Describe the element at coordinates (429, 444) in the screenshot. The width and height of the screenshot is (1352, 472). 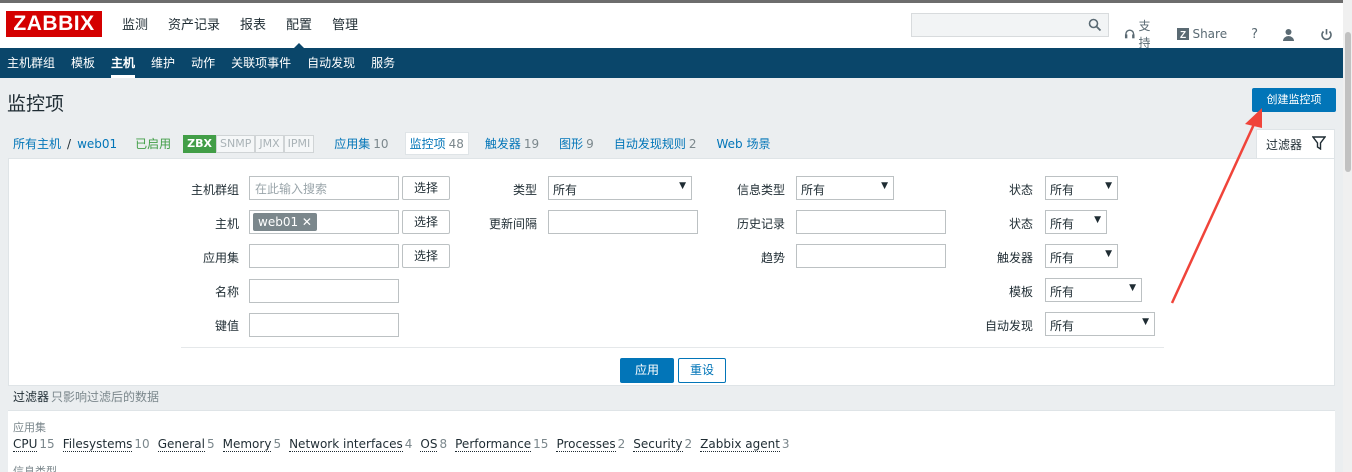
I see `subfilter-app-name: OS` at that location.